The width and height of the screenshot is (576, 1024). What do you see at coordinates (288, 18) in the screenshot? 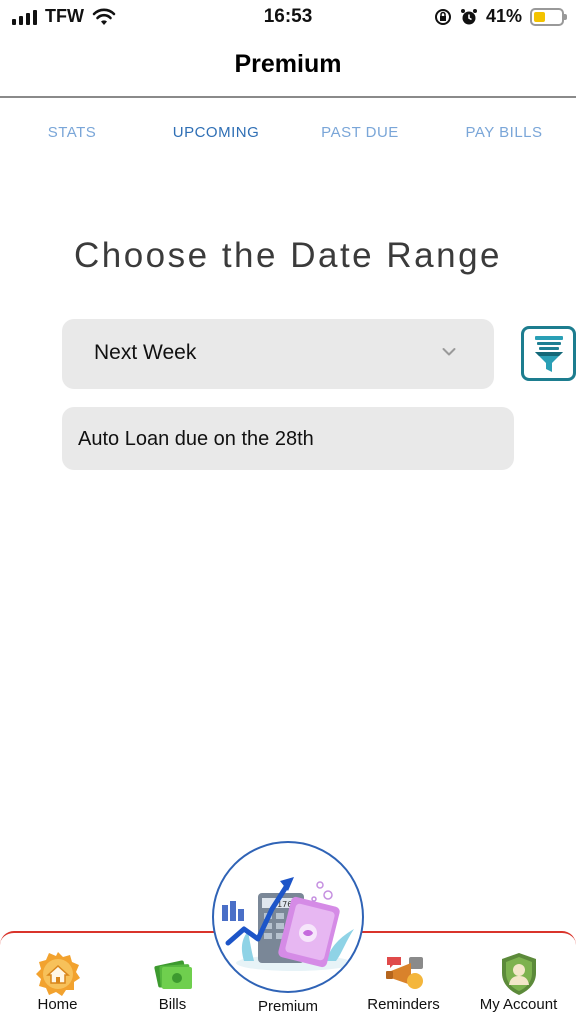
I see `status-bar: TFW 16:53 41%` at bounding box center [288, 18].